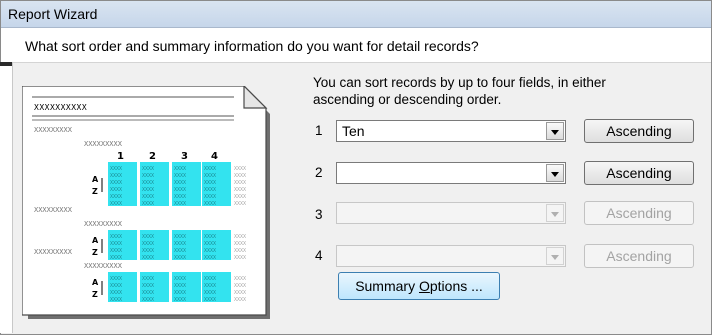 Image resolution: width=712 pixels, height=335 pixels. What do you see at coordinates (6, 64) in the screenshot?
I see `sidebar-accent` at bounding box center [6, 64].